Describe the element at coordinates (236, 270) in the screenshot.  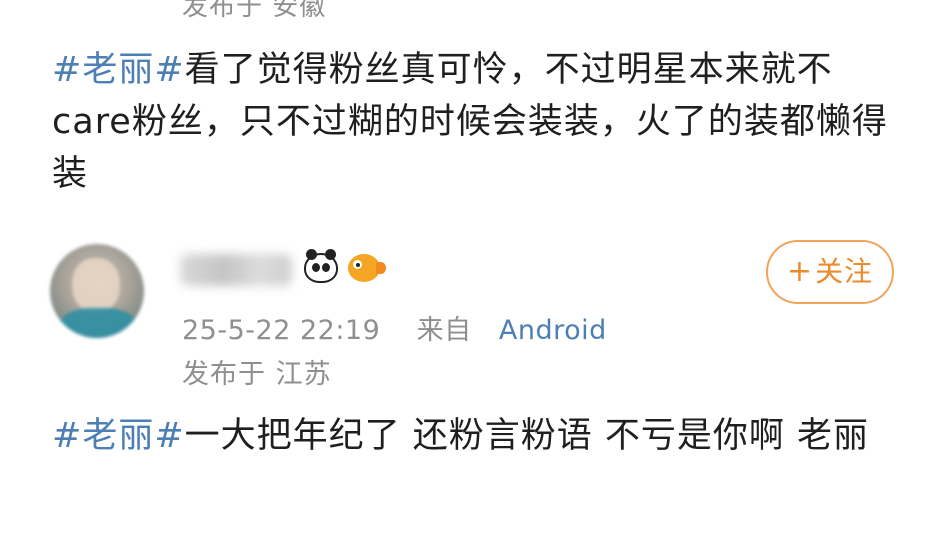
I see `username-blurred` at that location.